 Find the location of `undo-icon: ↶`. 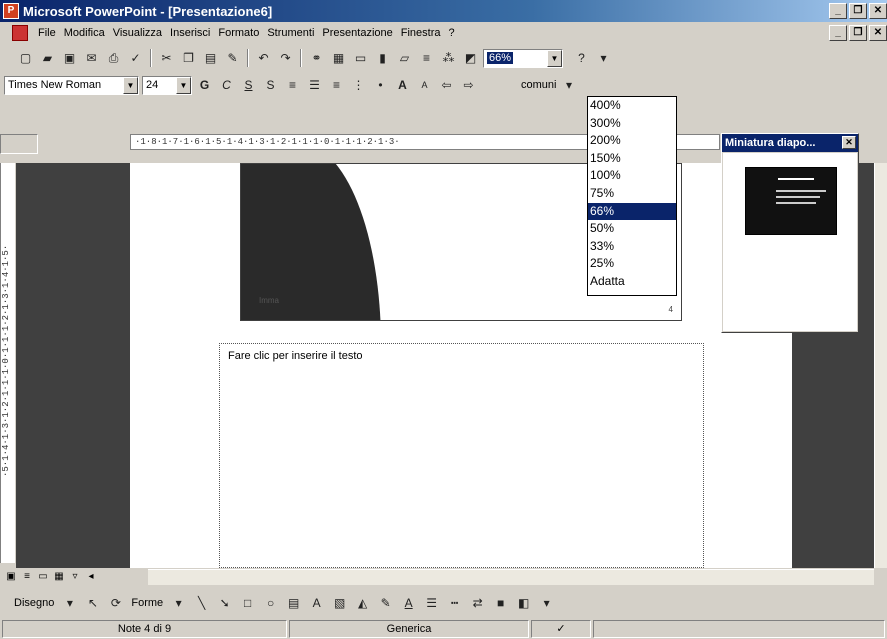

undo-icon: ↶ is located at coordinates (263, 58).